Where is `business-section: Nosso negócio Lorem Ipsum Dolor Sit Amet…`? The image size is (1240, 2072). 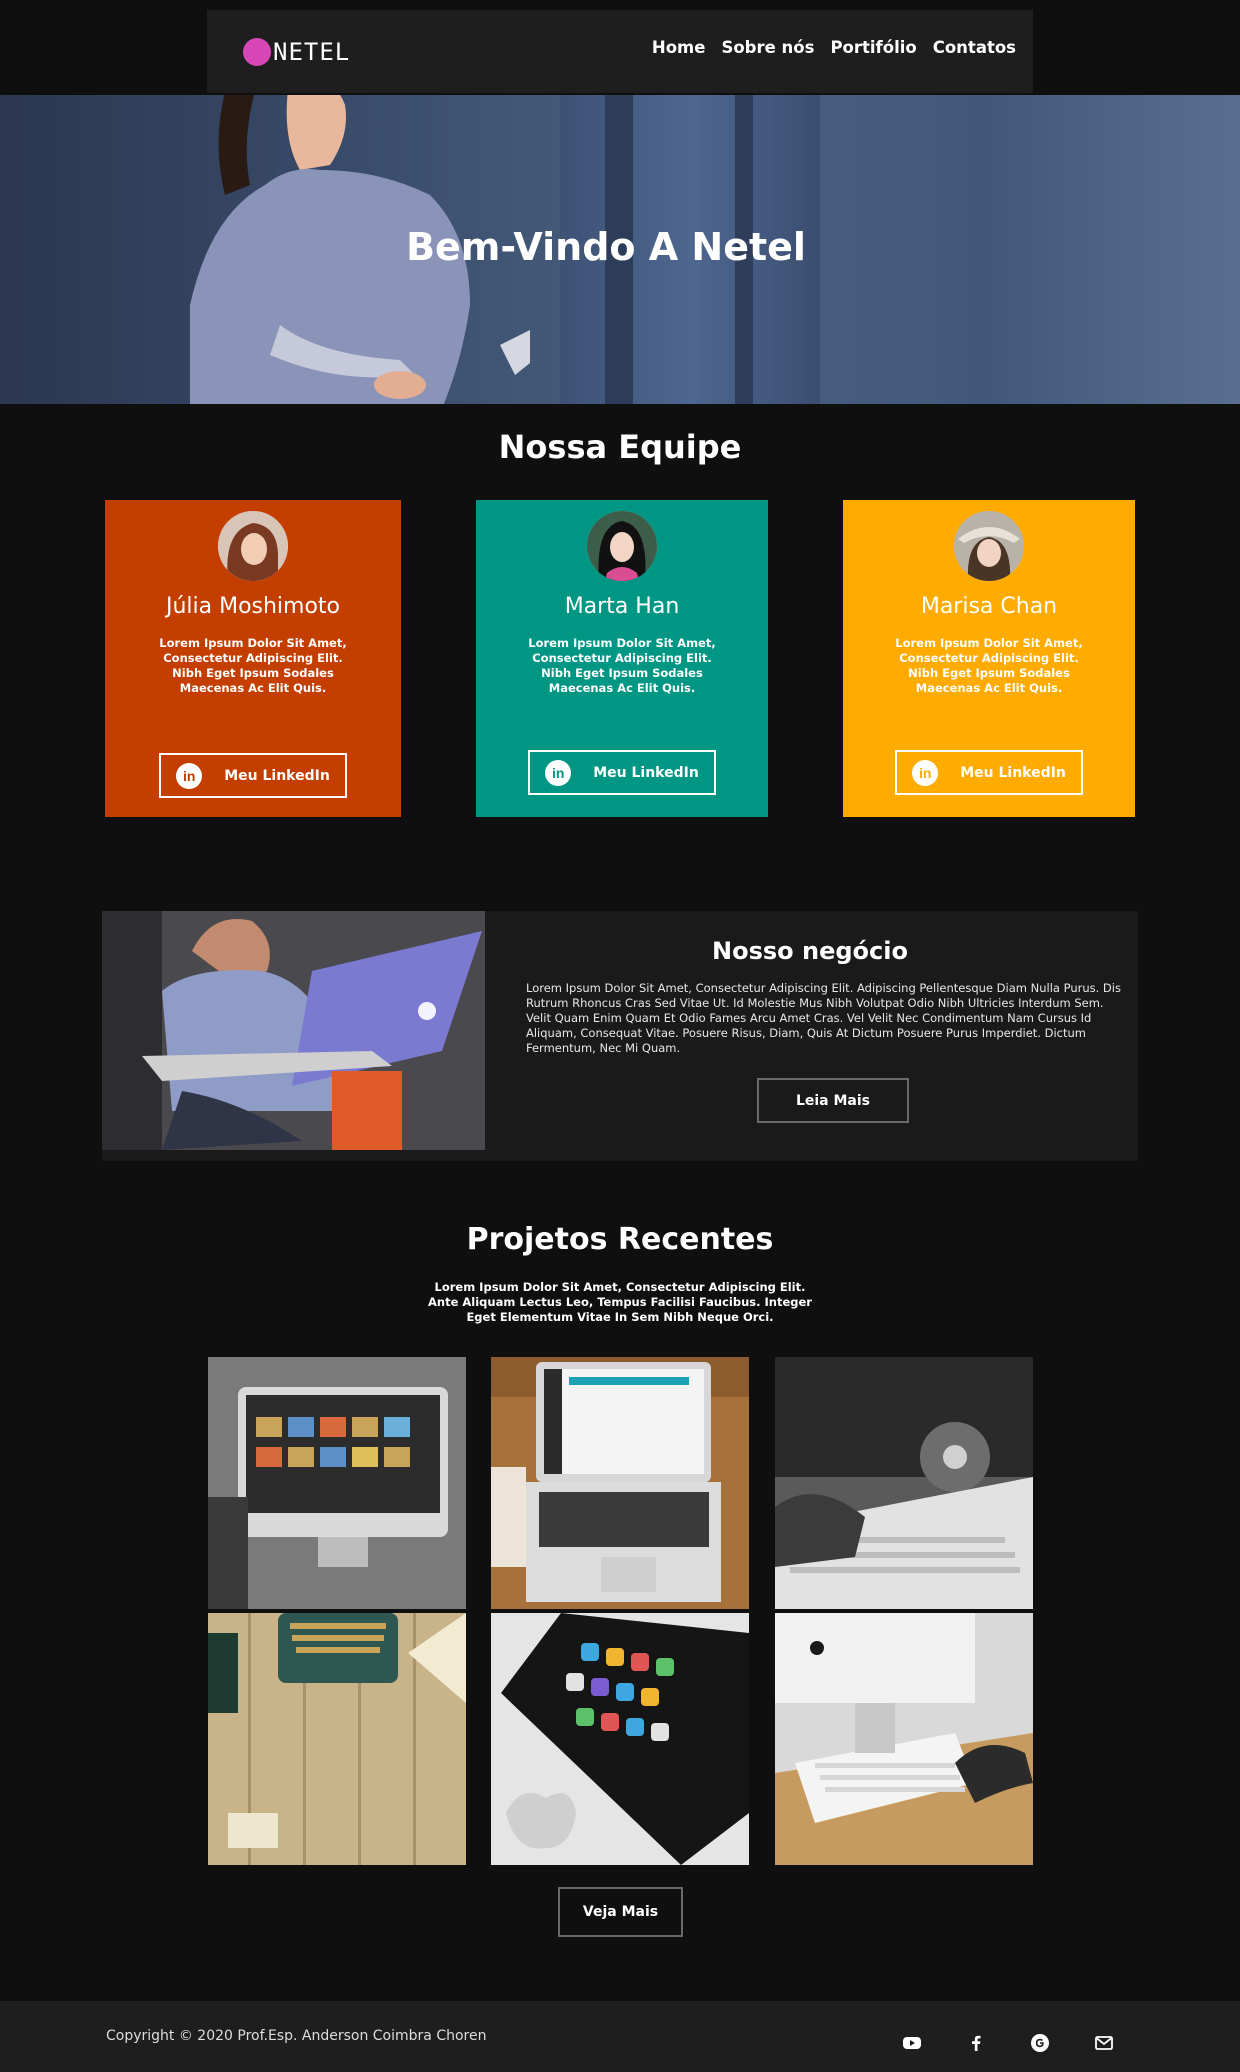
business-section: Nosso negócio Lorem Ipsum Dolor Sit Amet… is located at coordinates (620, 1036).